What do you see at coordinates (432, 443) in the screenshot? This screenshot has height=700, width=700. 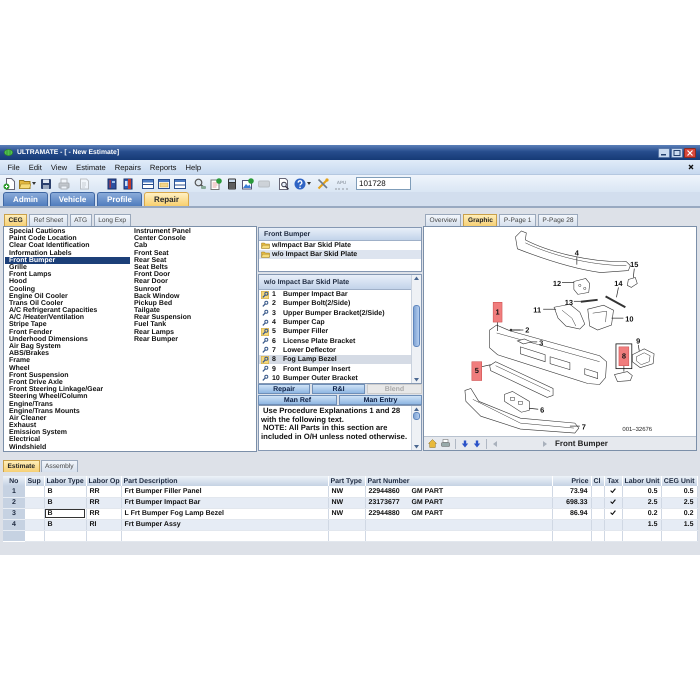 I see `home-icon` at bounding box center [432, 443].